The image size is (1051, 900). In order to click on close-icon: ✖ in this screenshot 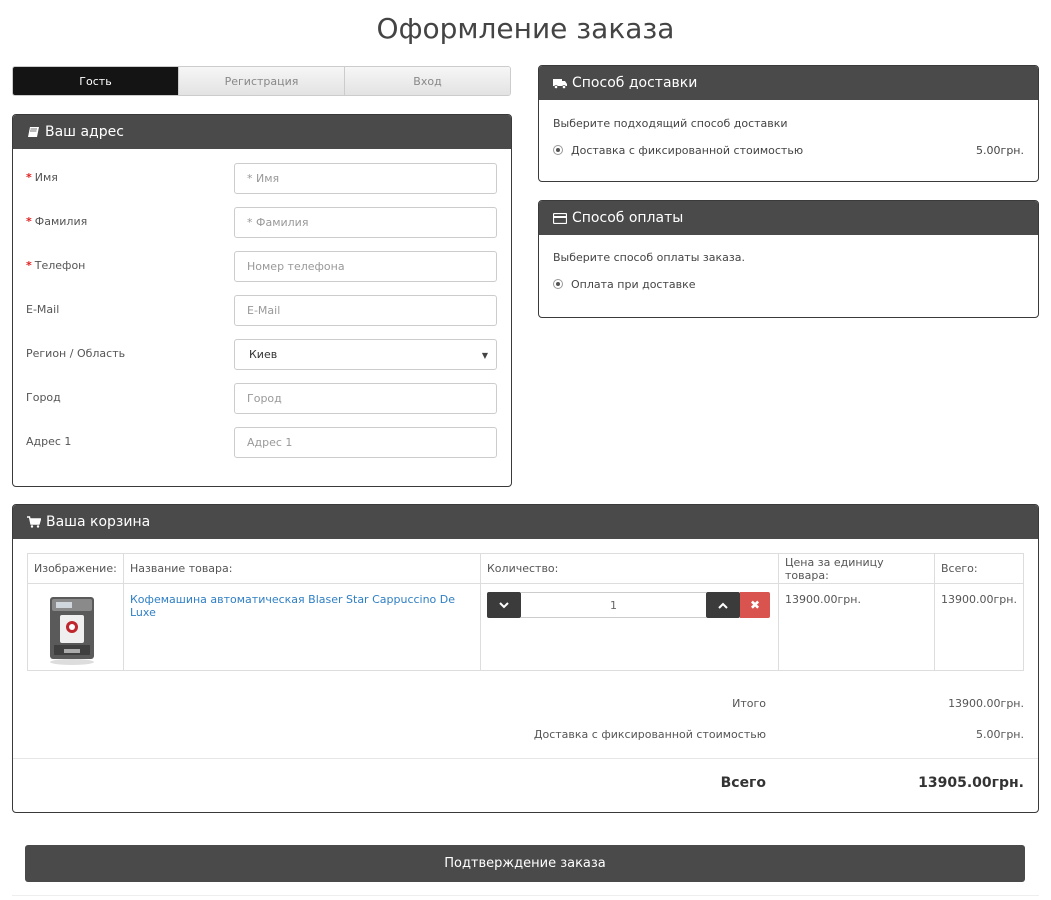, I will do `click(755, 605)`.